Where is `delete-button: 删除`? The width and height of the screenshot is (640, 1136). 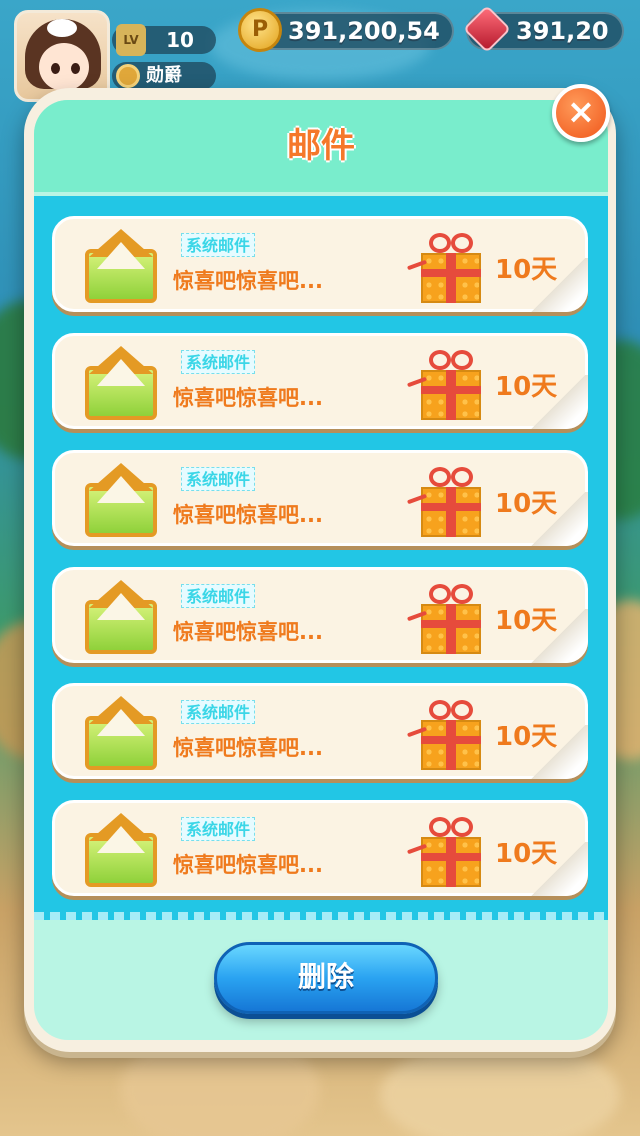
delete-button: 删除 is located at coordinates (326, 978).